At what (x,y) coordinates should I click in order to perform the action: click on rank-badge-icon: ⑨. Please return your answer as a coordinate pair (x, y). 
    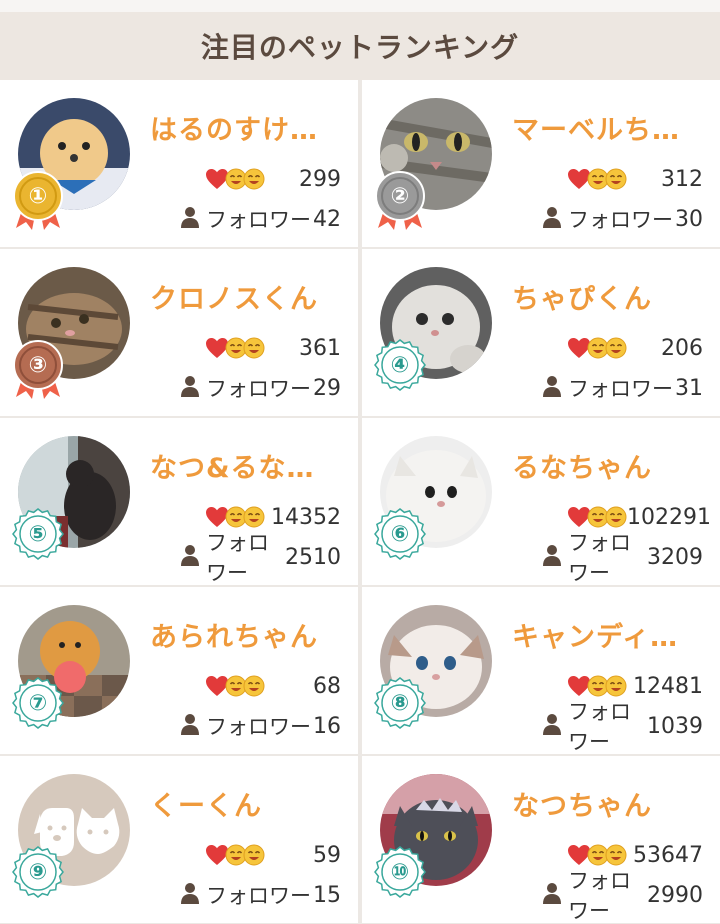
    Looking at the image, I should click on (38, 876).